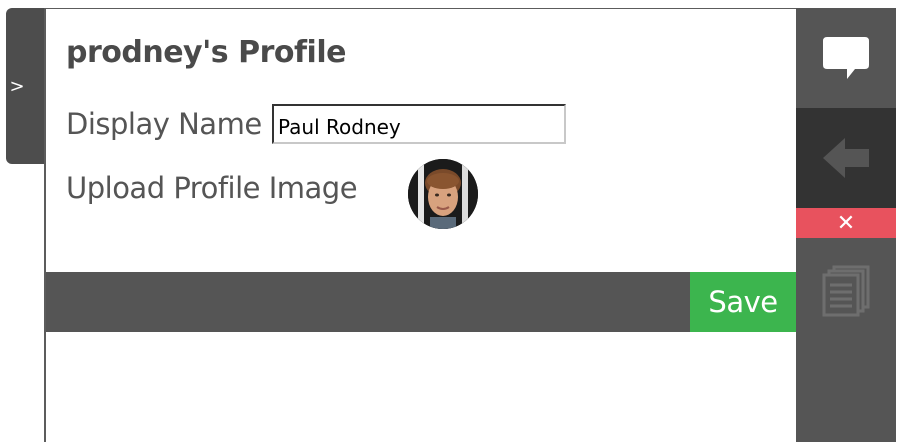 This screenshot has height=442, width=902. What do you see at coordinates (212, 188) in the screenshot?
I see `upload-profile-image-label: Upload Profile Image` at bounding box center [212, 188].